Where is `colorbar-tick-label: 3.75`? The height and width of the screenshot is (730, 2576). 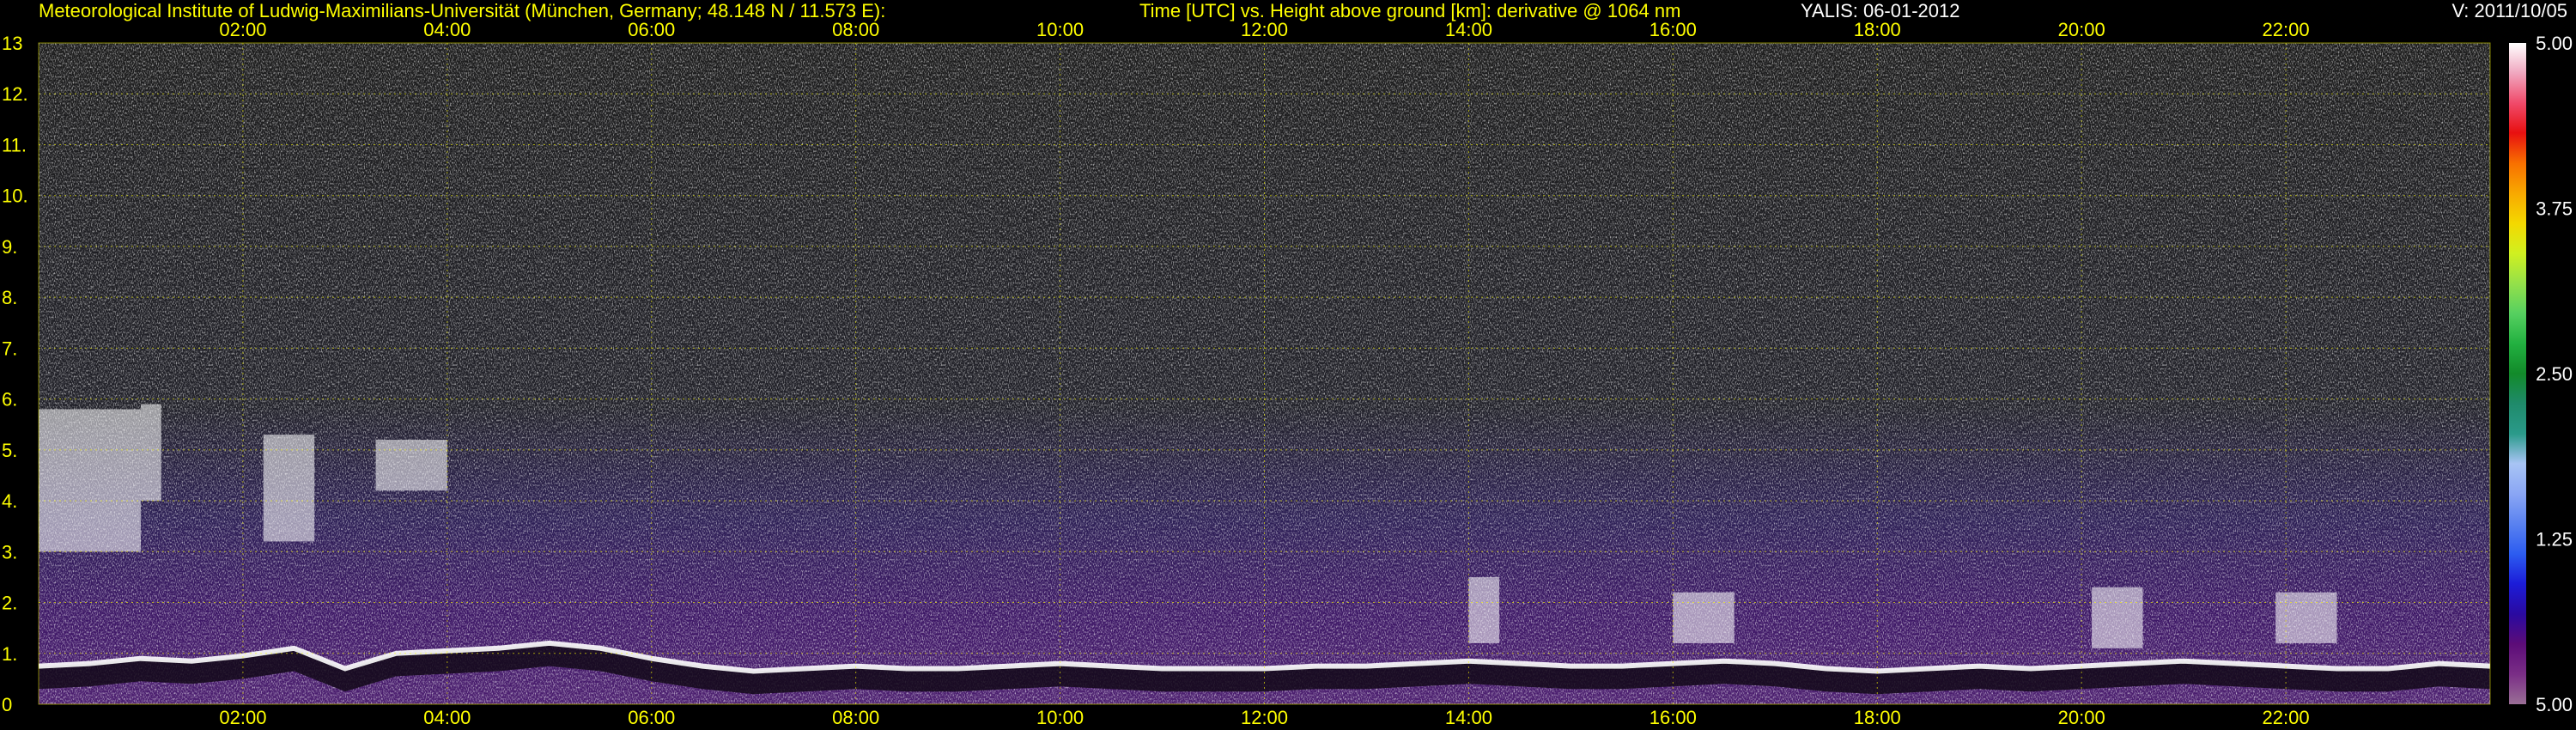 colorbar-tick-label: 3.75 is located at coordinates (2554, 209).